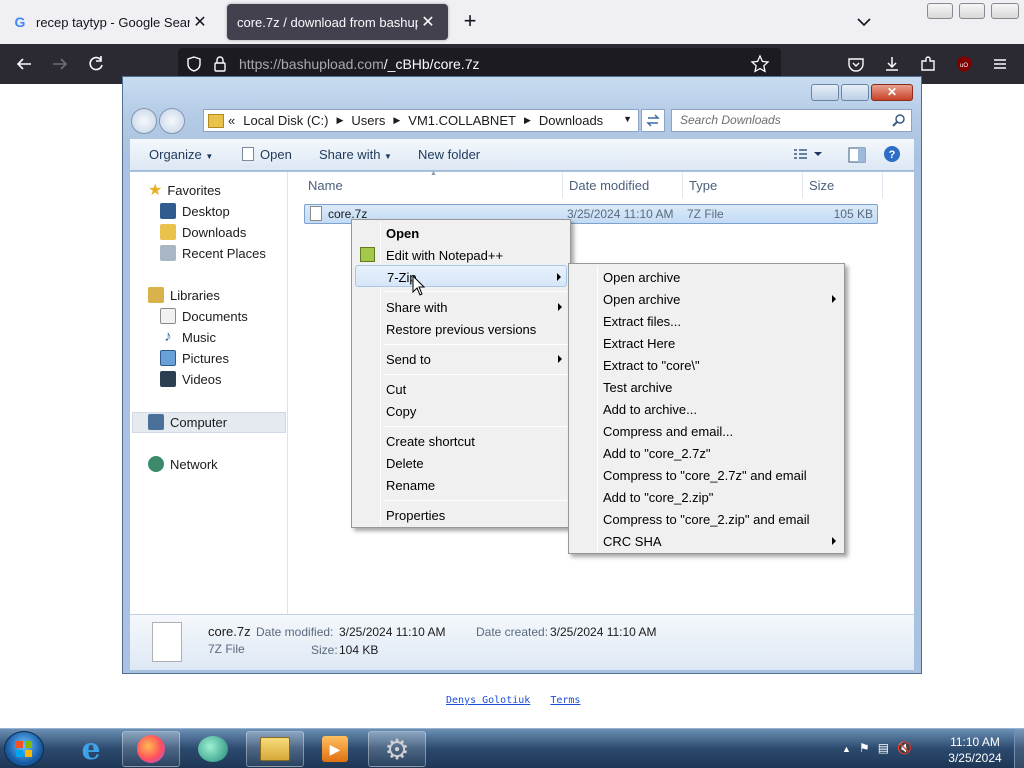  Describe the element at coordinates (188, 337) in the screenshot. I see `nav-music: ♪ Music` at that location.